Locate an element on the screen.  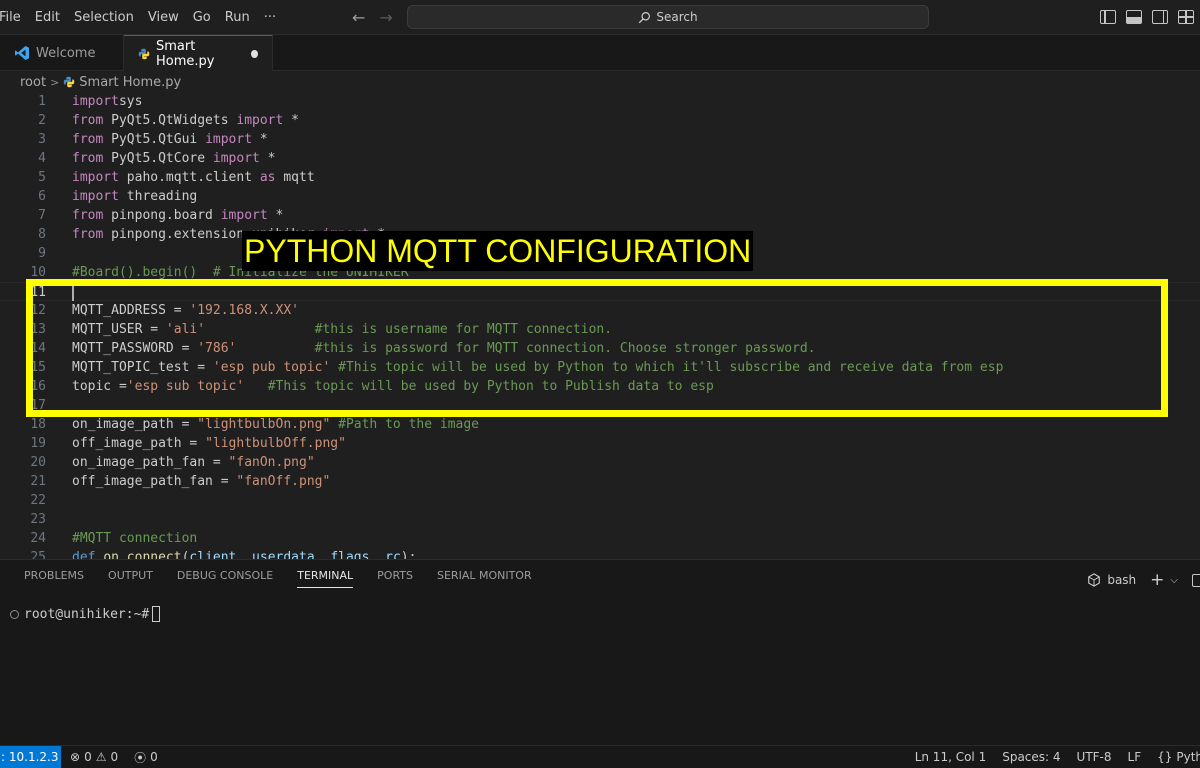
layout-controls is located at coordinates (1150, 17).